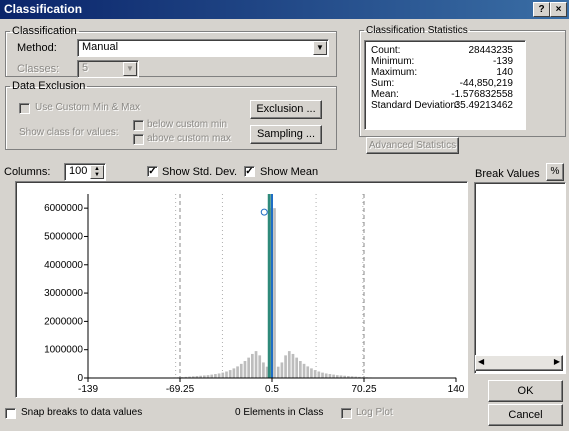  I want to click on percent-sort-icon: %, so click(555, 172).